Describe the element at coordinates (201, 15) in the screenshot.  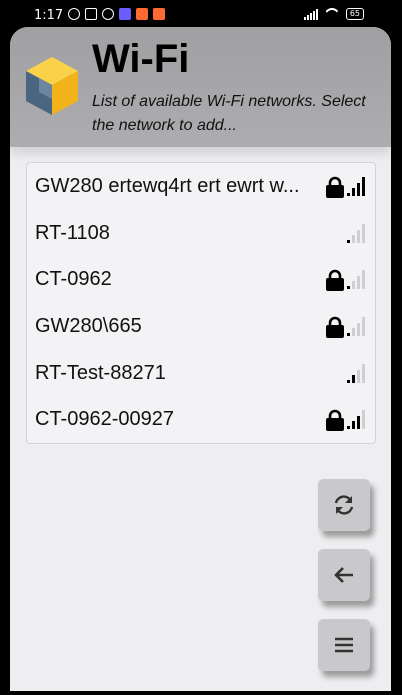
I see `status-bar: 1:17 65` at that location.